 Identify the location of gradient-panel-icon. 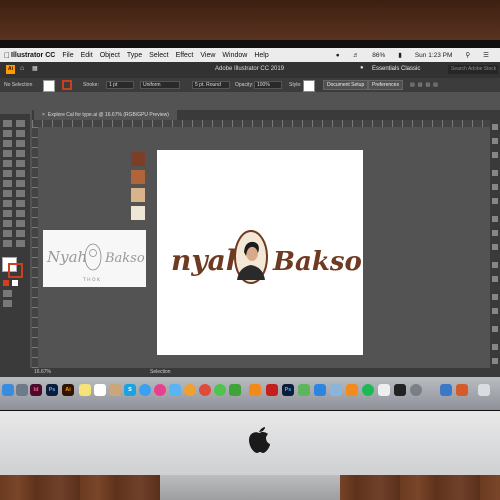
(495, 247).